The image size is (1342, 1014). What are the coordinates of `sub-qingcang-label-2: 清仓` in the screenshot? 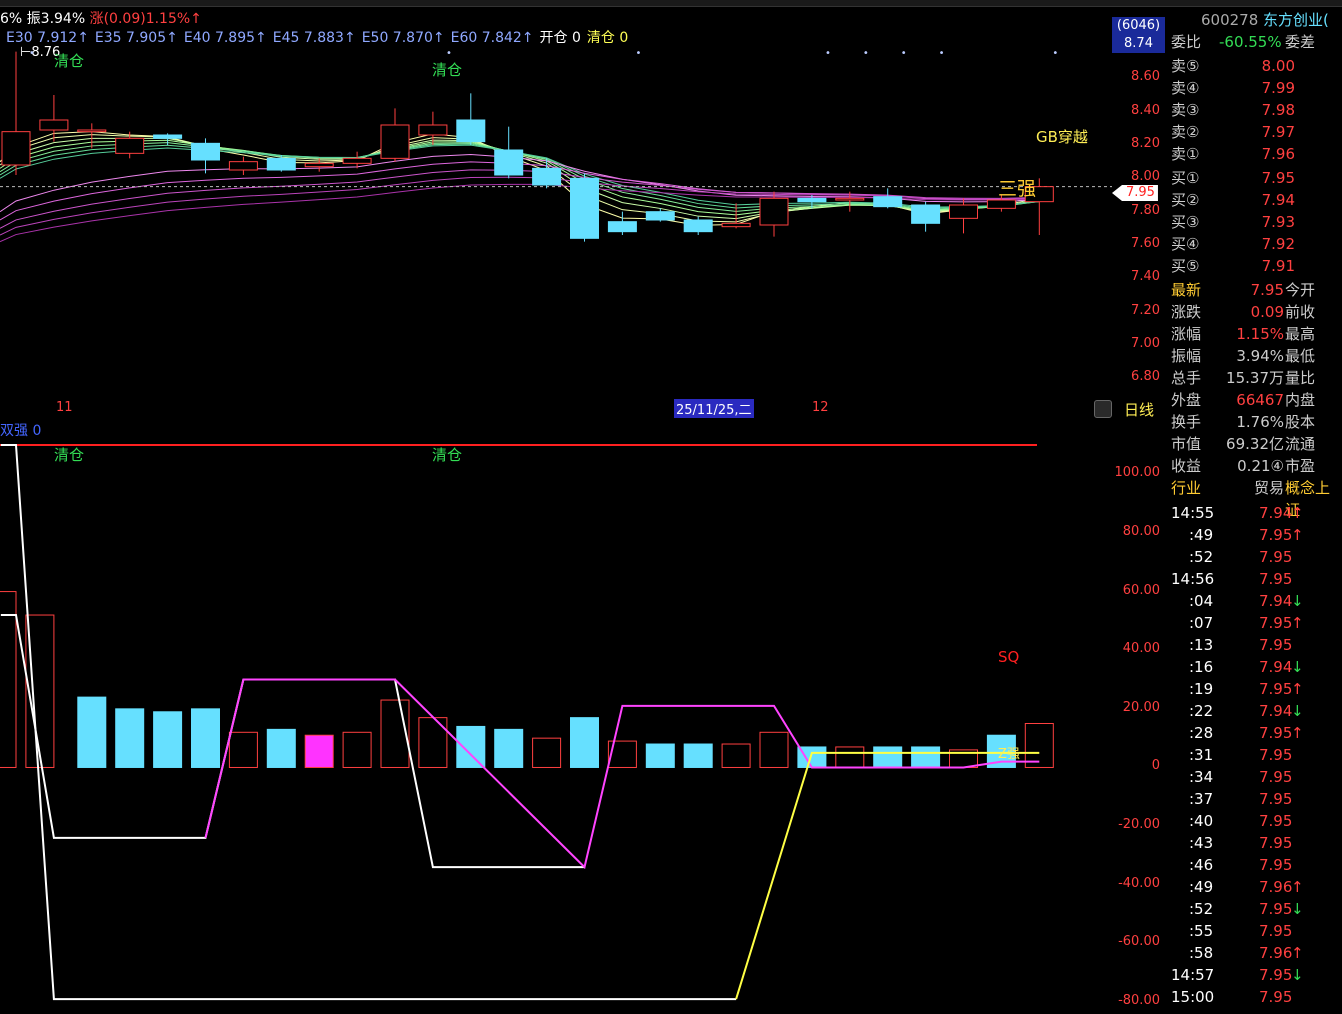 It's located at (447, 455).